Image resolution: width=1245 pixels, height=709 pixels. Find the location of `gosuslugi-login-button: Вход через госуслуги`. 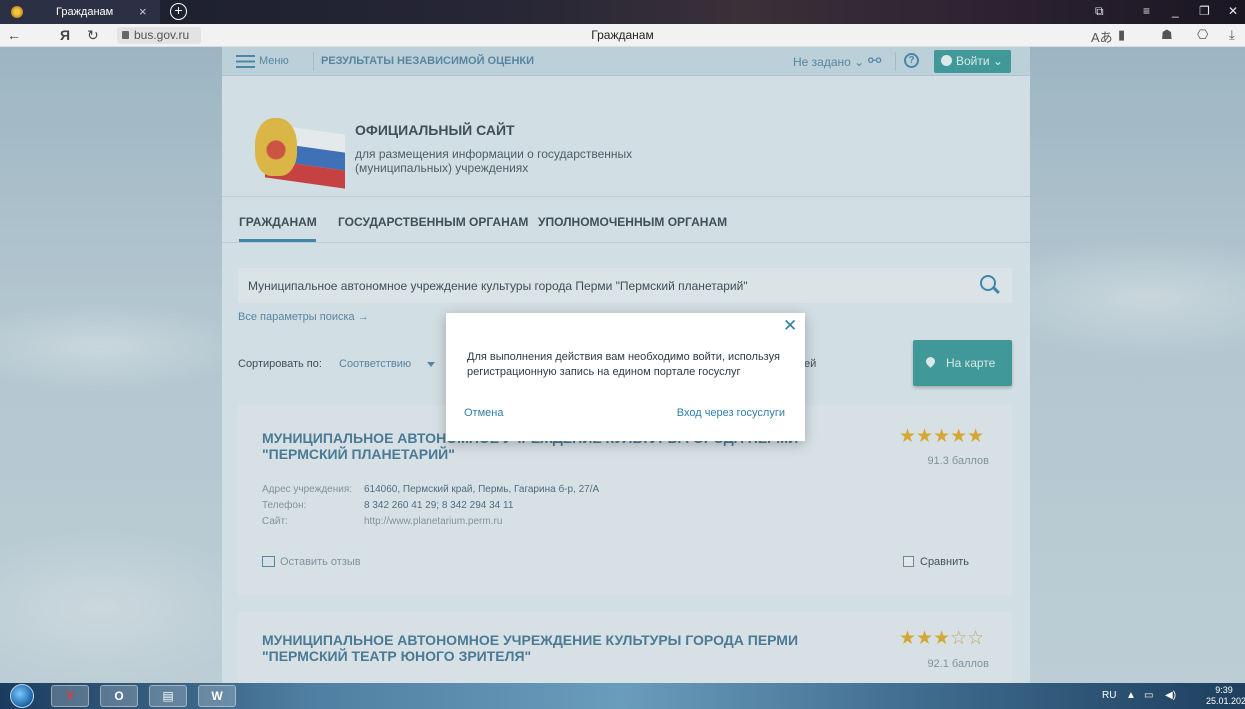

gosuslugi-login-button: Вход через госуслуги is located at coordinates (731, 413).